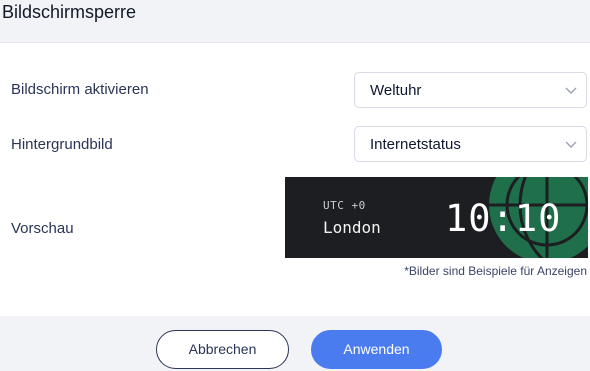  I want to click on dialog-footer, so click(295, 343).